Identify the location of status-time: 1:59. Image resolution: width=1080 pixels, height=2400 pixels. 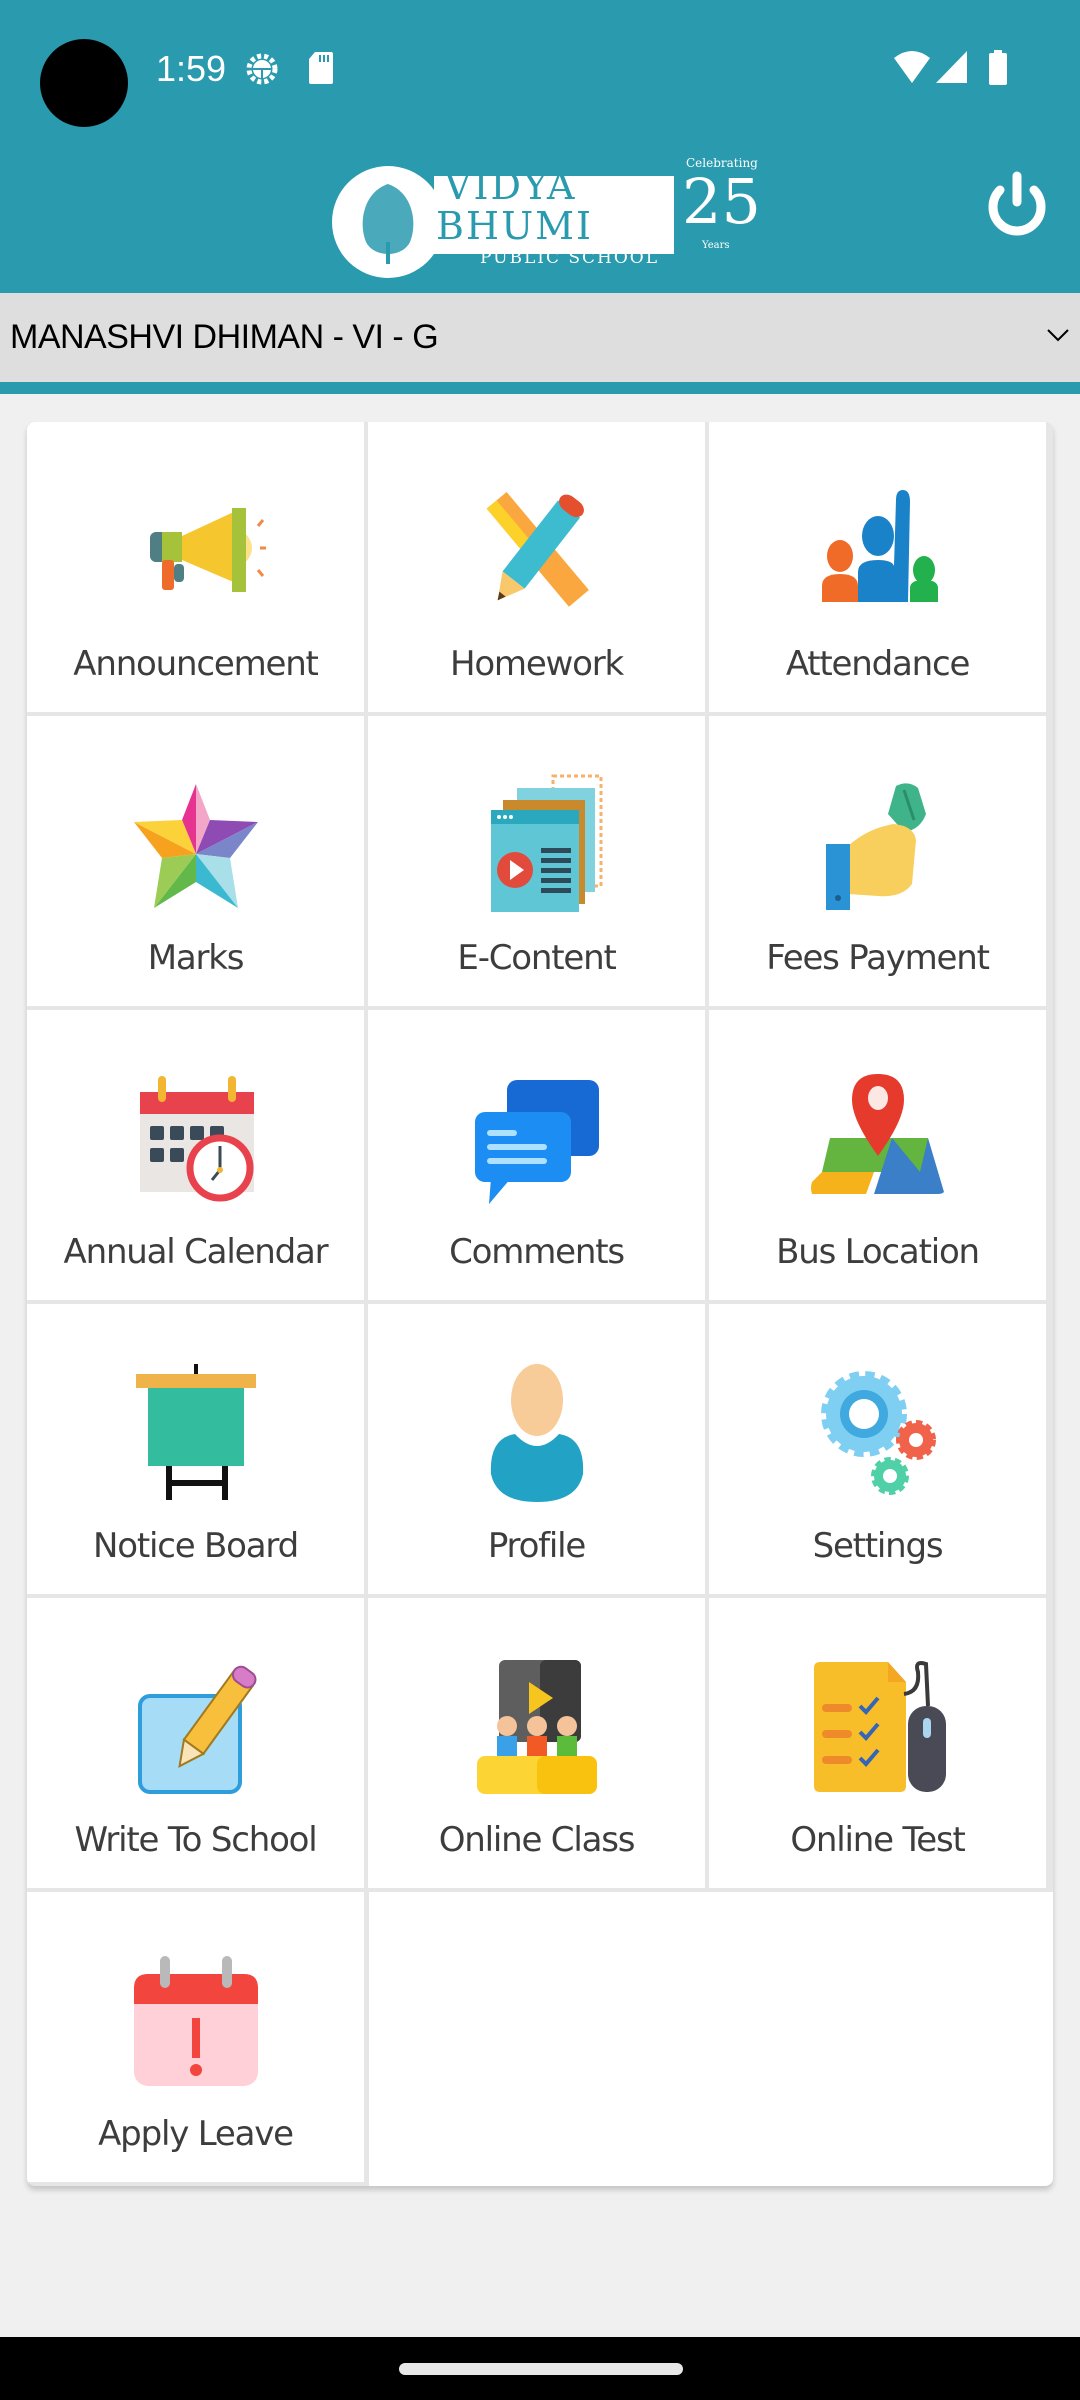
(191, 68).